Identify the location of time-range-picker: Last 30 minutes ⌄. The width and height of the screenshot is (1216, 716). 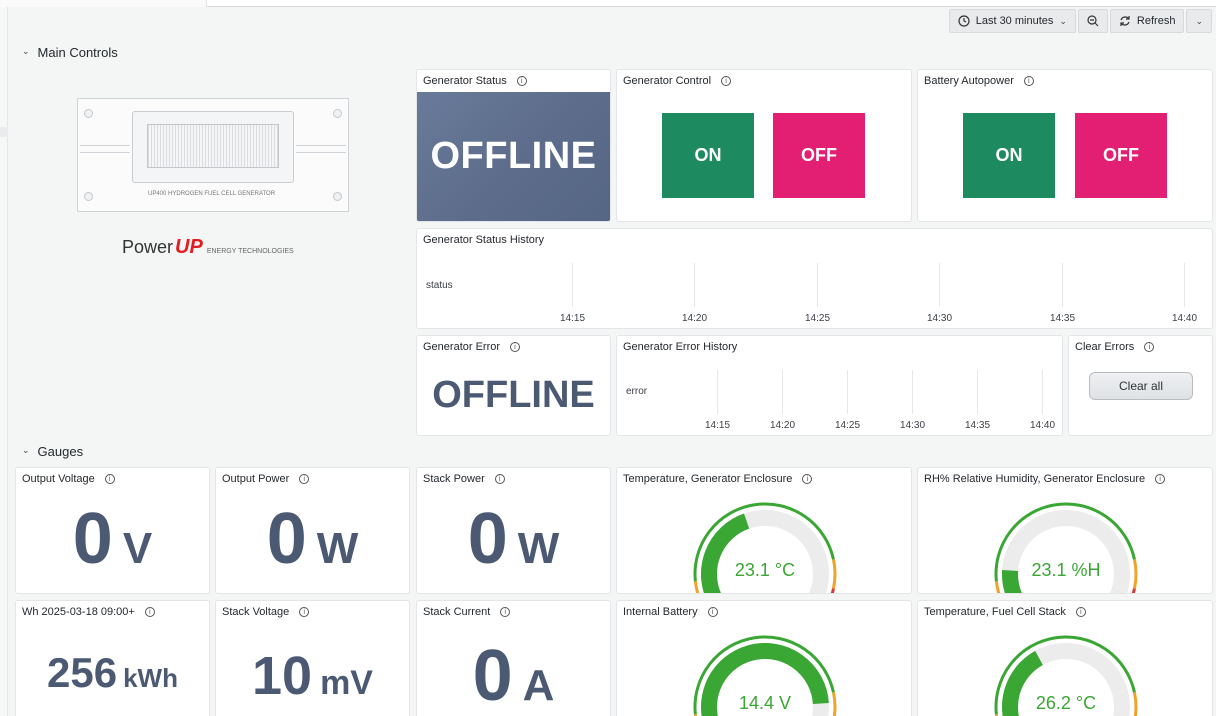
(1012, 21).